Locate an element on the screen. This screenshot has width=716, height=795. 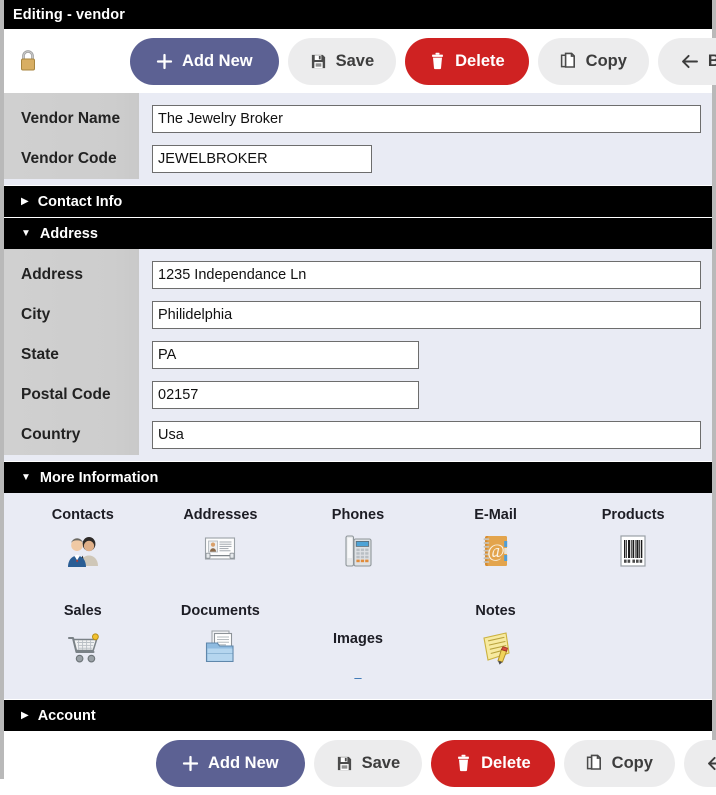
tile-label-phones: Phones is located at coordinates (358, 515).